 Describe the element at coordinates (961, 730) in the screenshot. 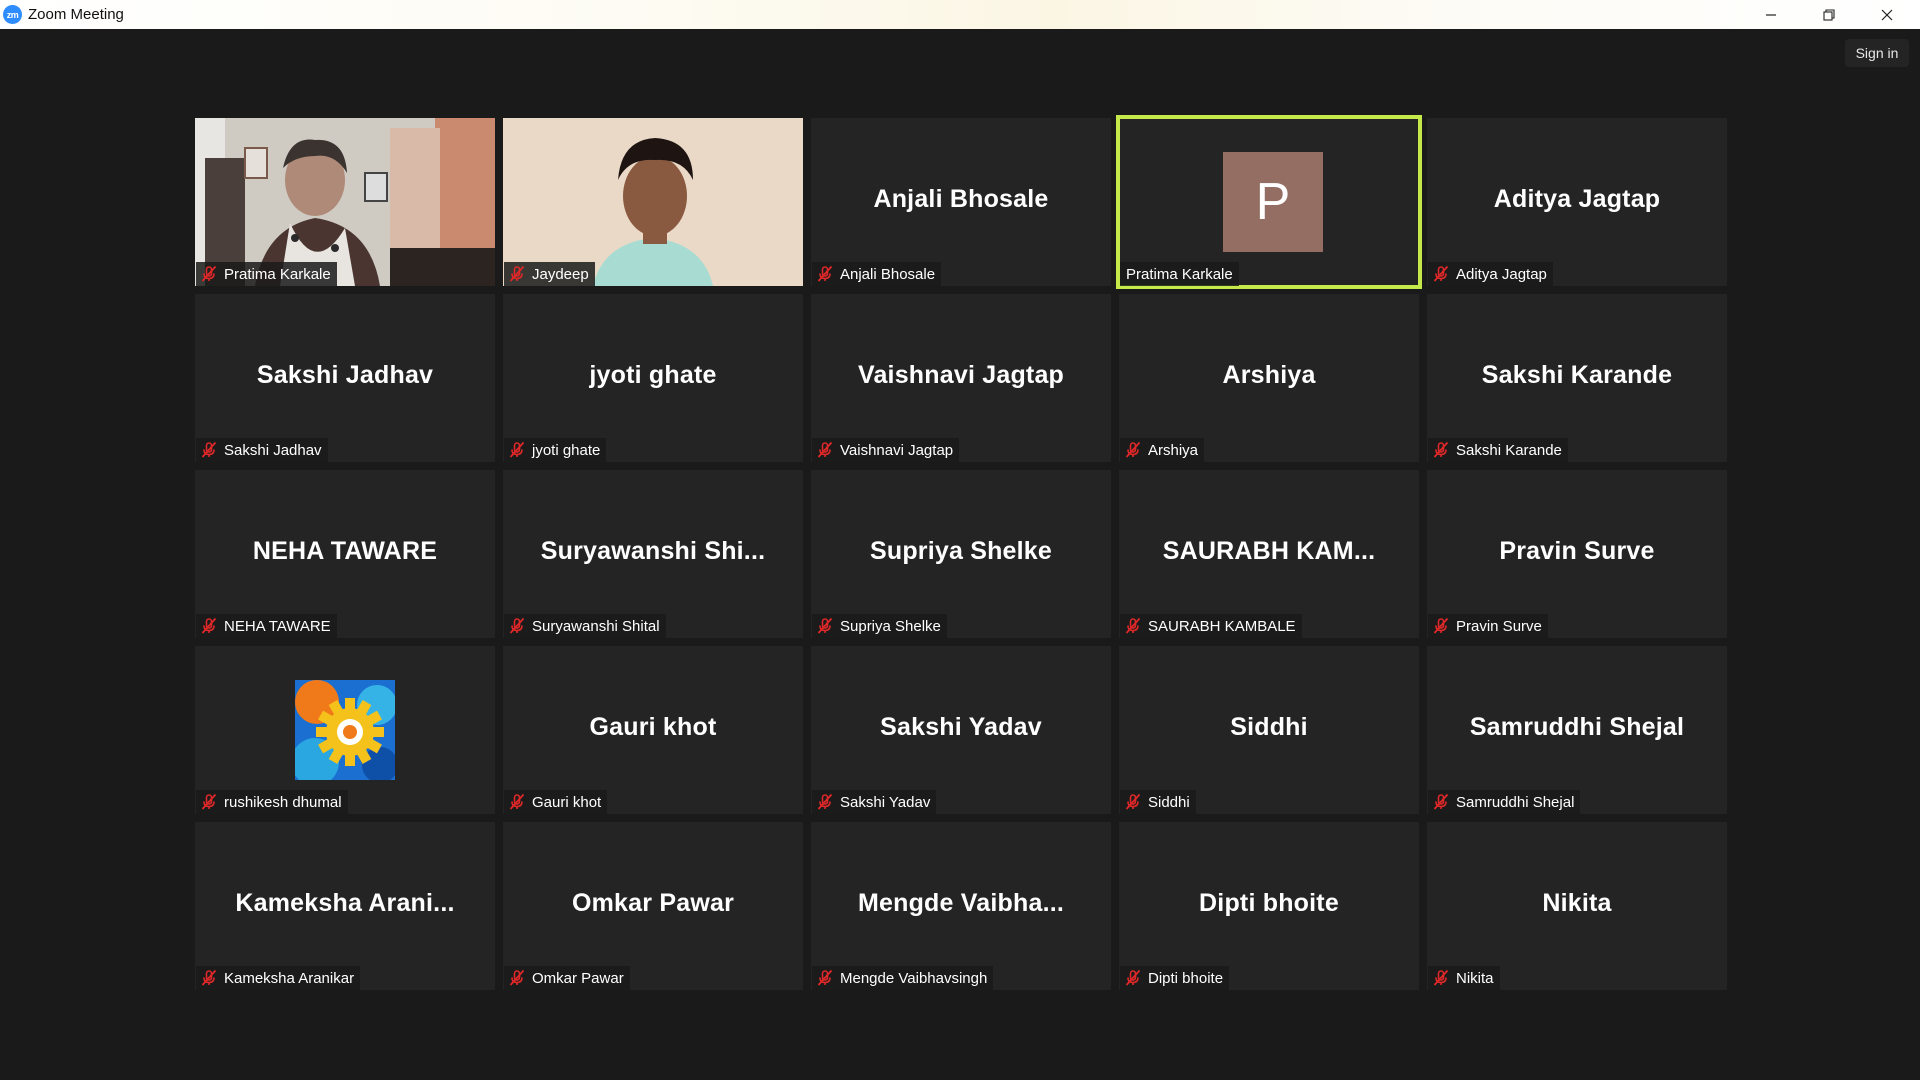

I see `participant-tile: Sakshi Yadav Sakshi Yadav` at that location.